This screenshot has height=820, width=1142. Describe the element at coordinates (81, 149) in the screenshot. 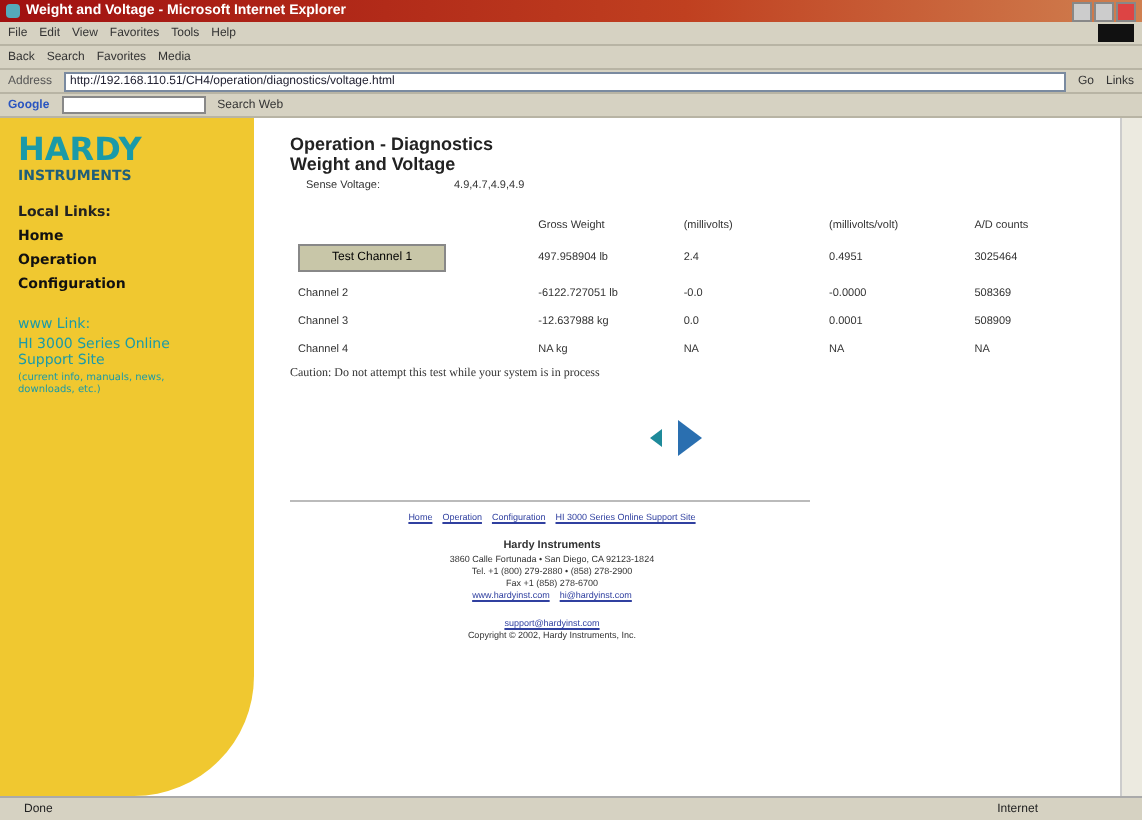

I see `hardy-logo: HARDY` at that location.